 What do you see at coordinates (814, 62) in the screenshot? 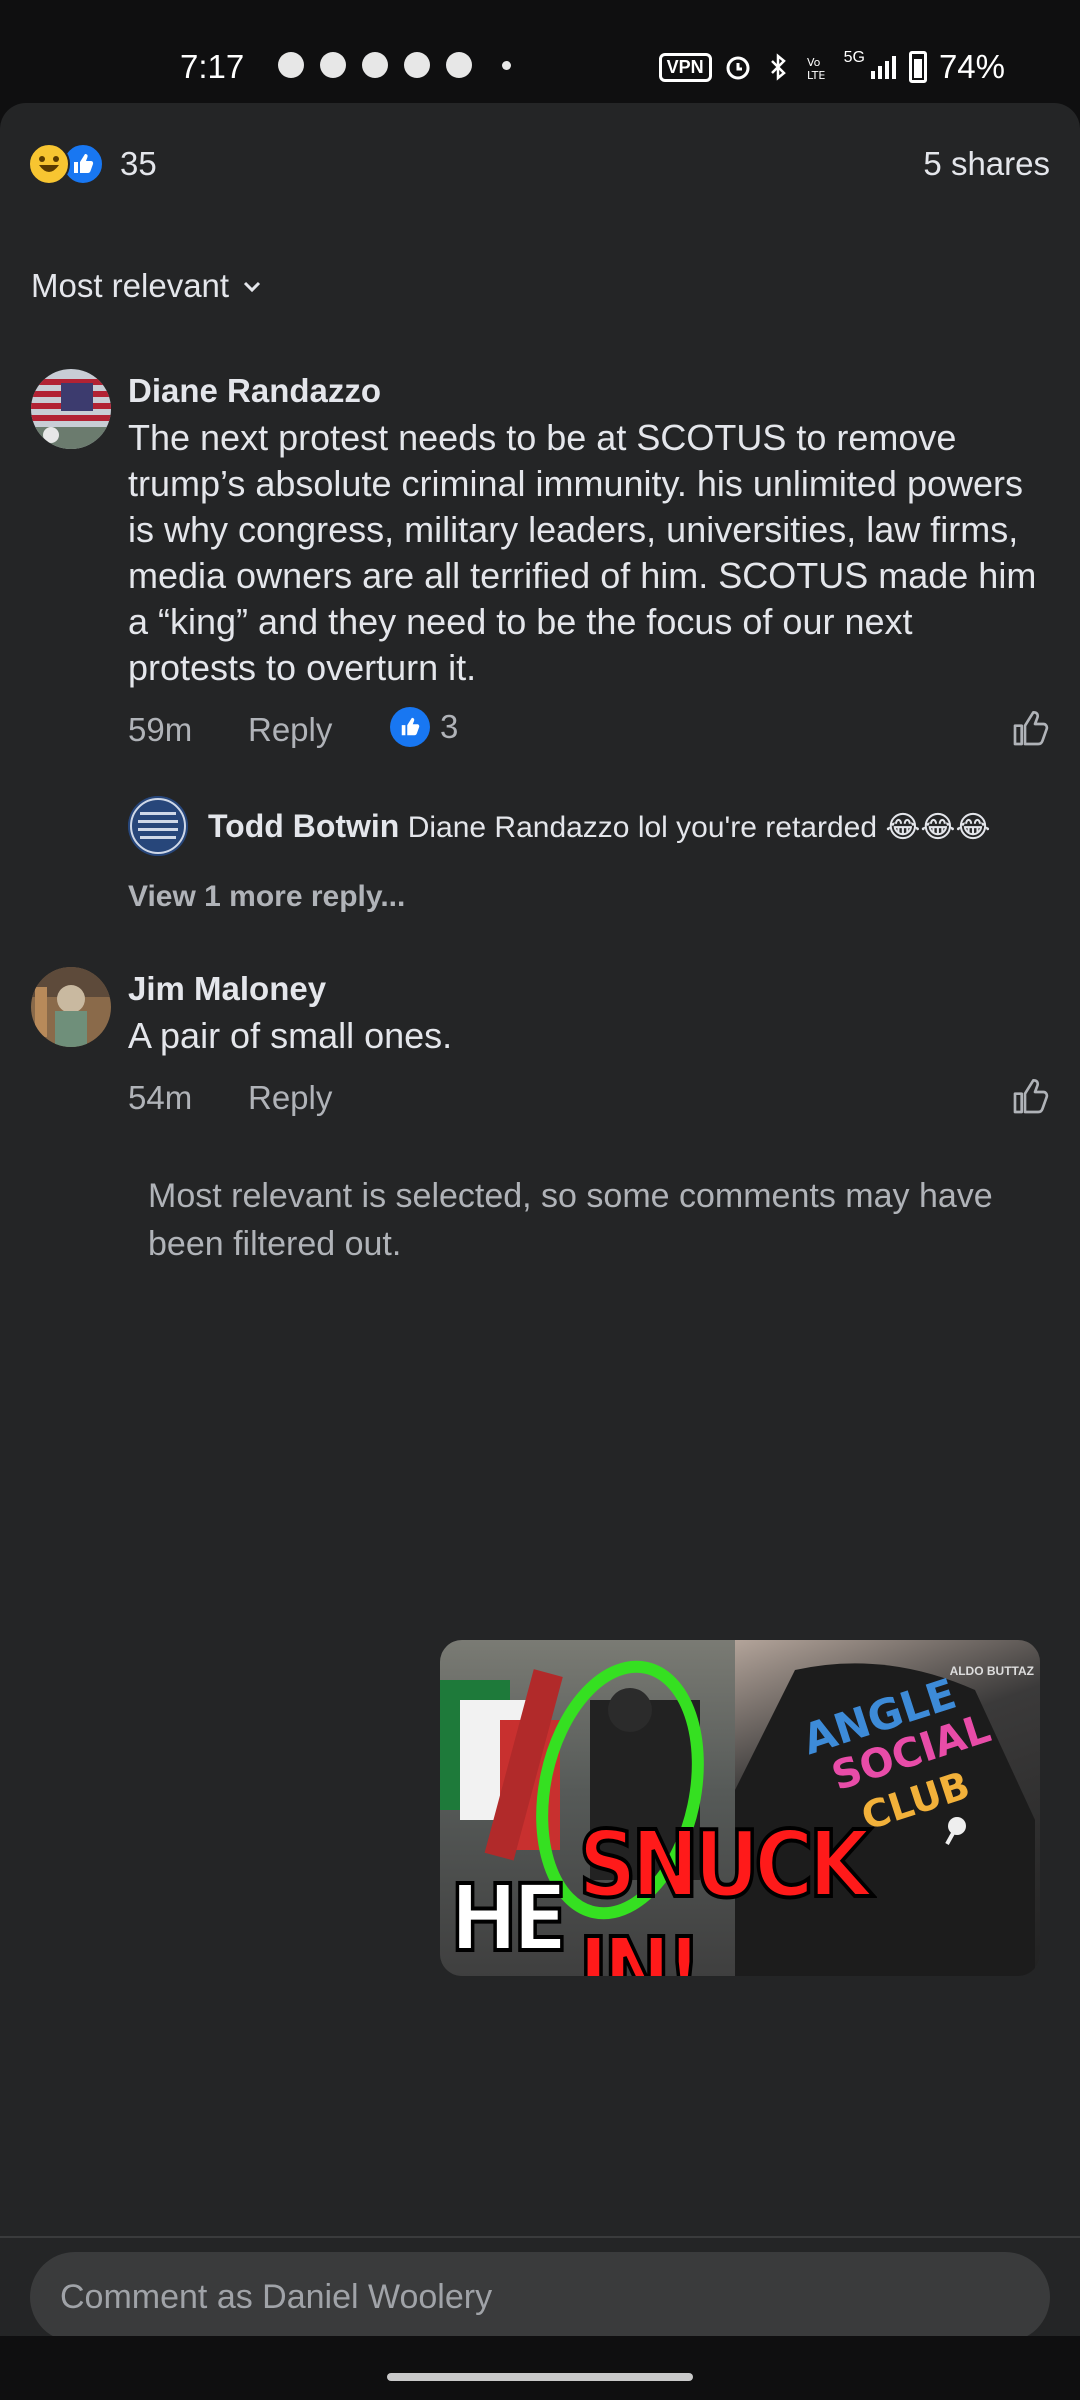
I see `svg-text: Vo` at bounding box center [814, 62].